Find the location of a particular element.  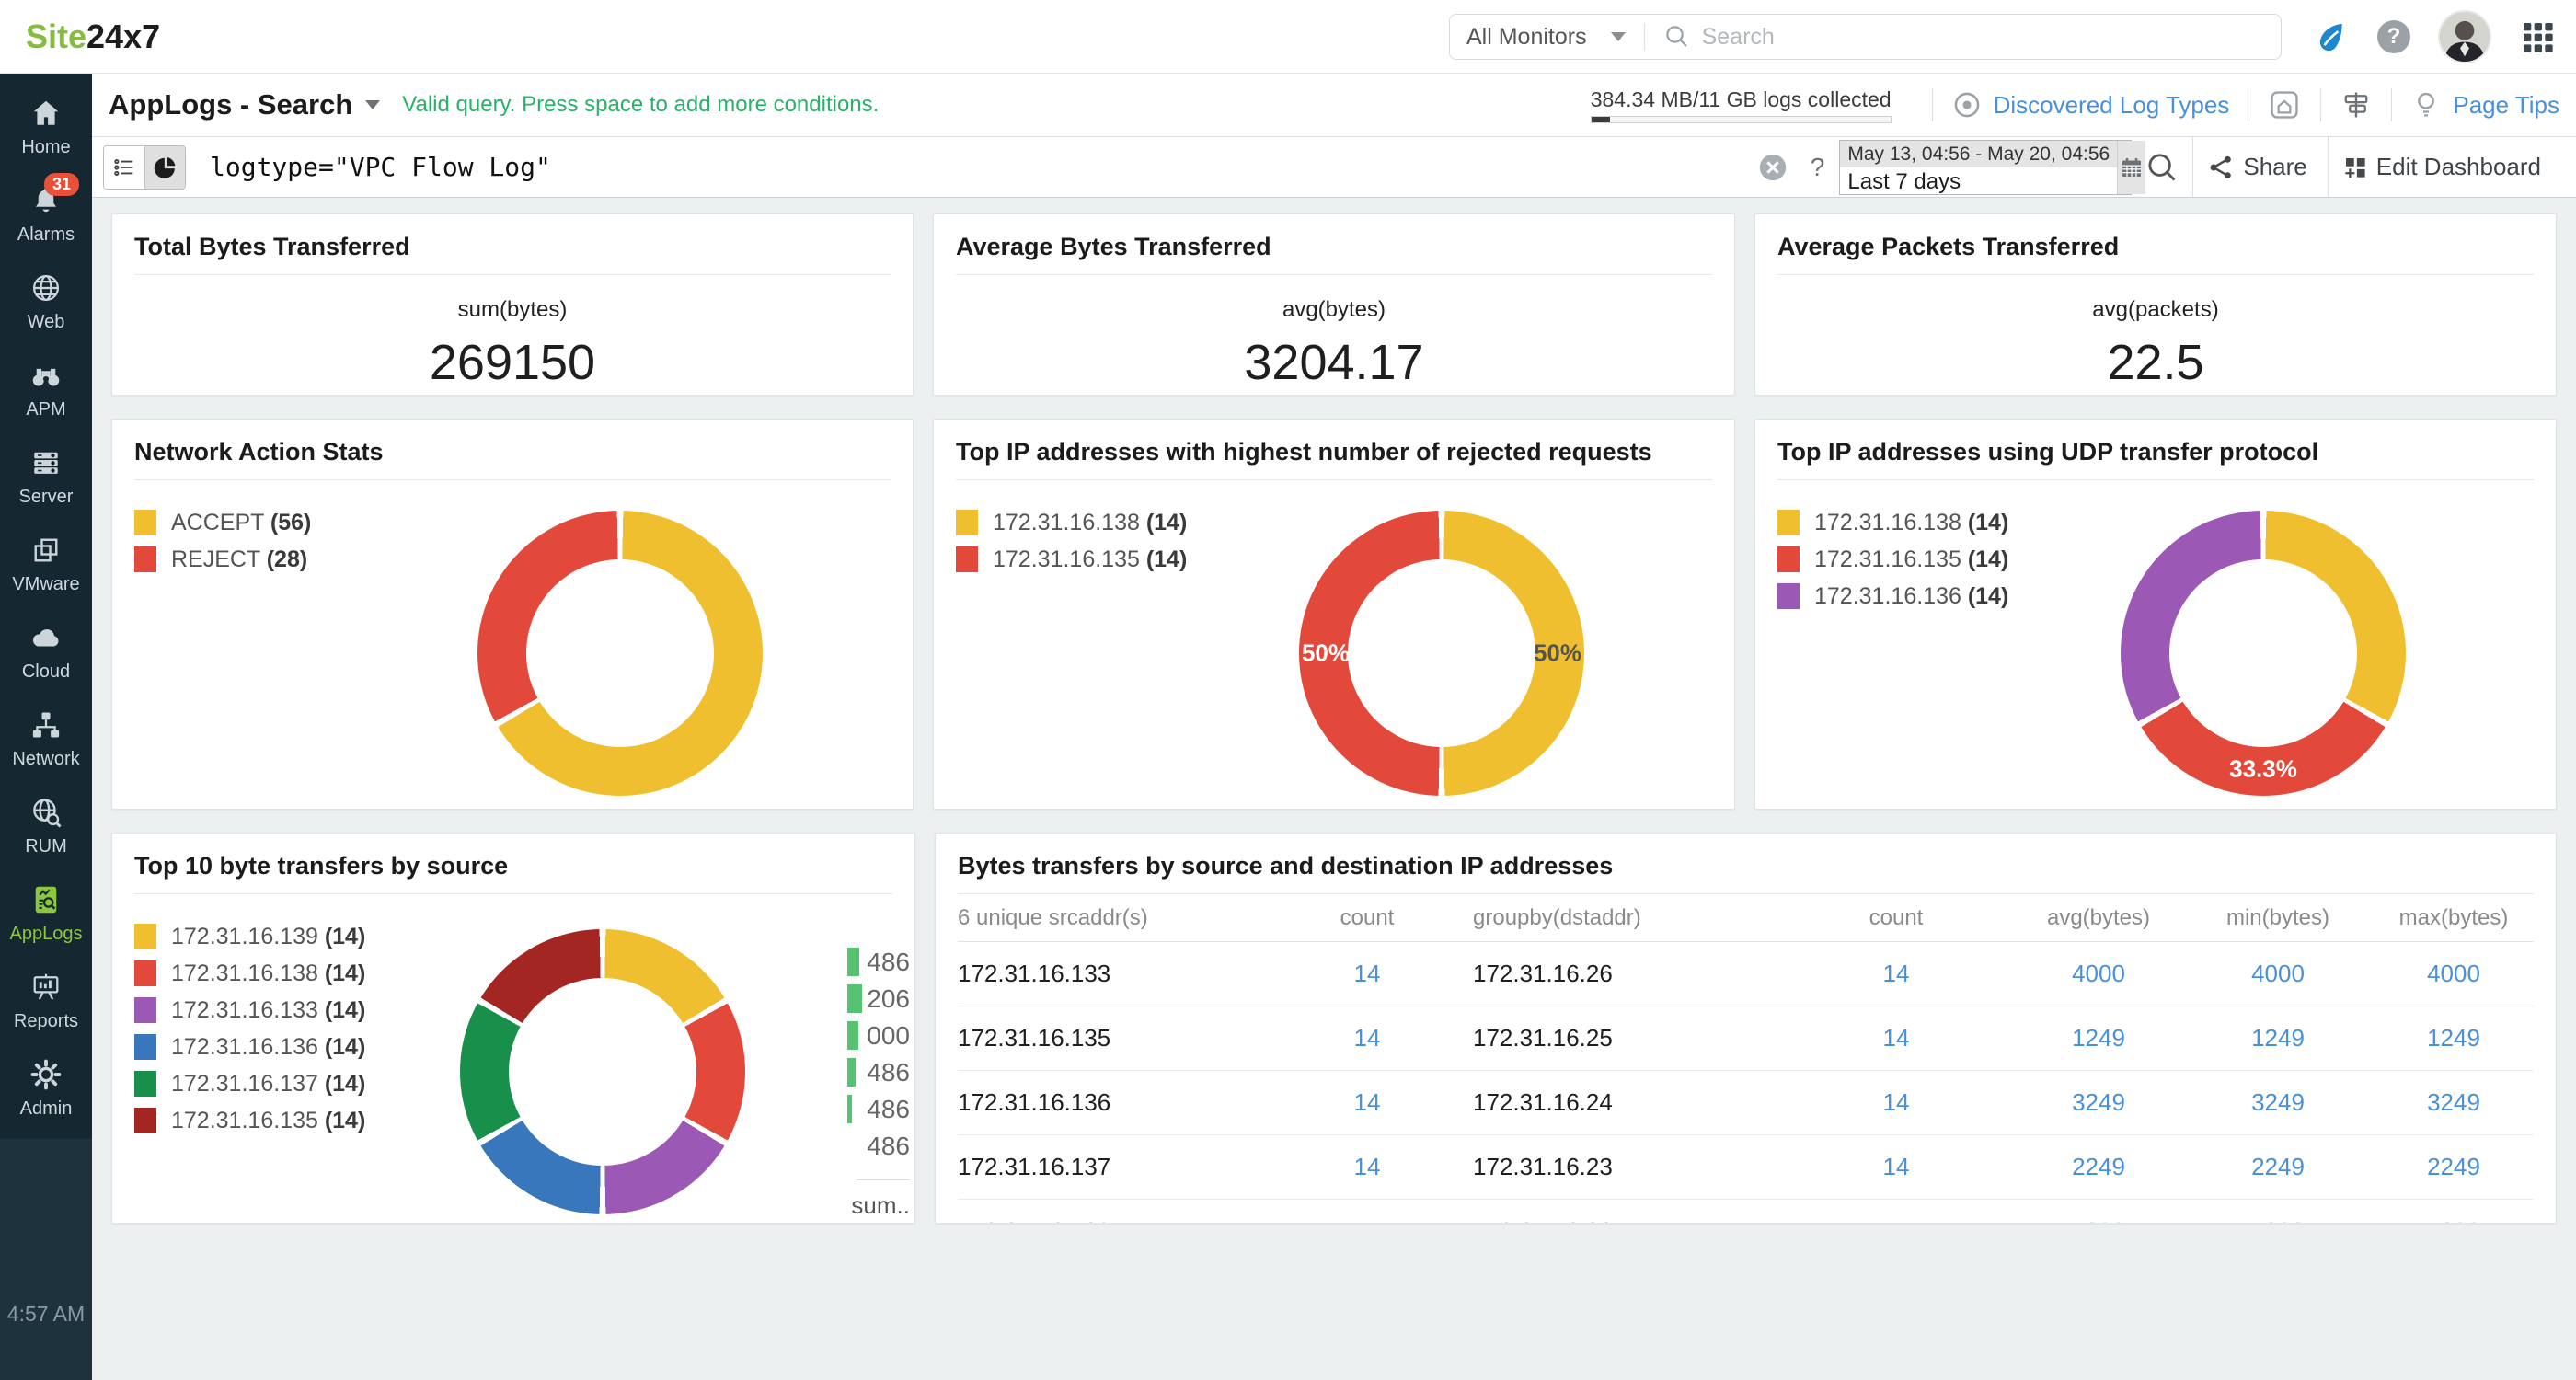

divider is located at coordinates (2321, 104).